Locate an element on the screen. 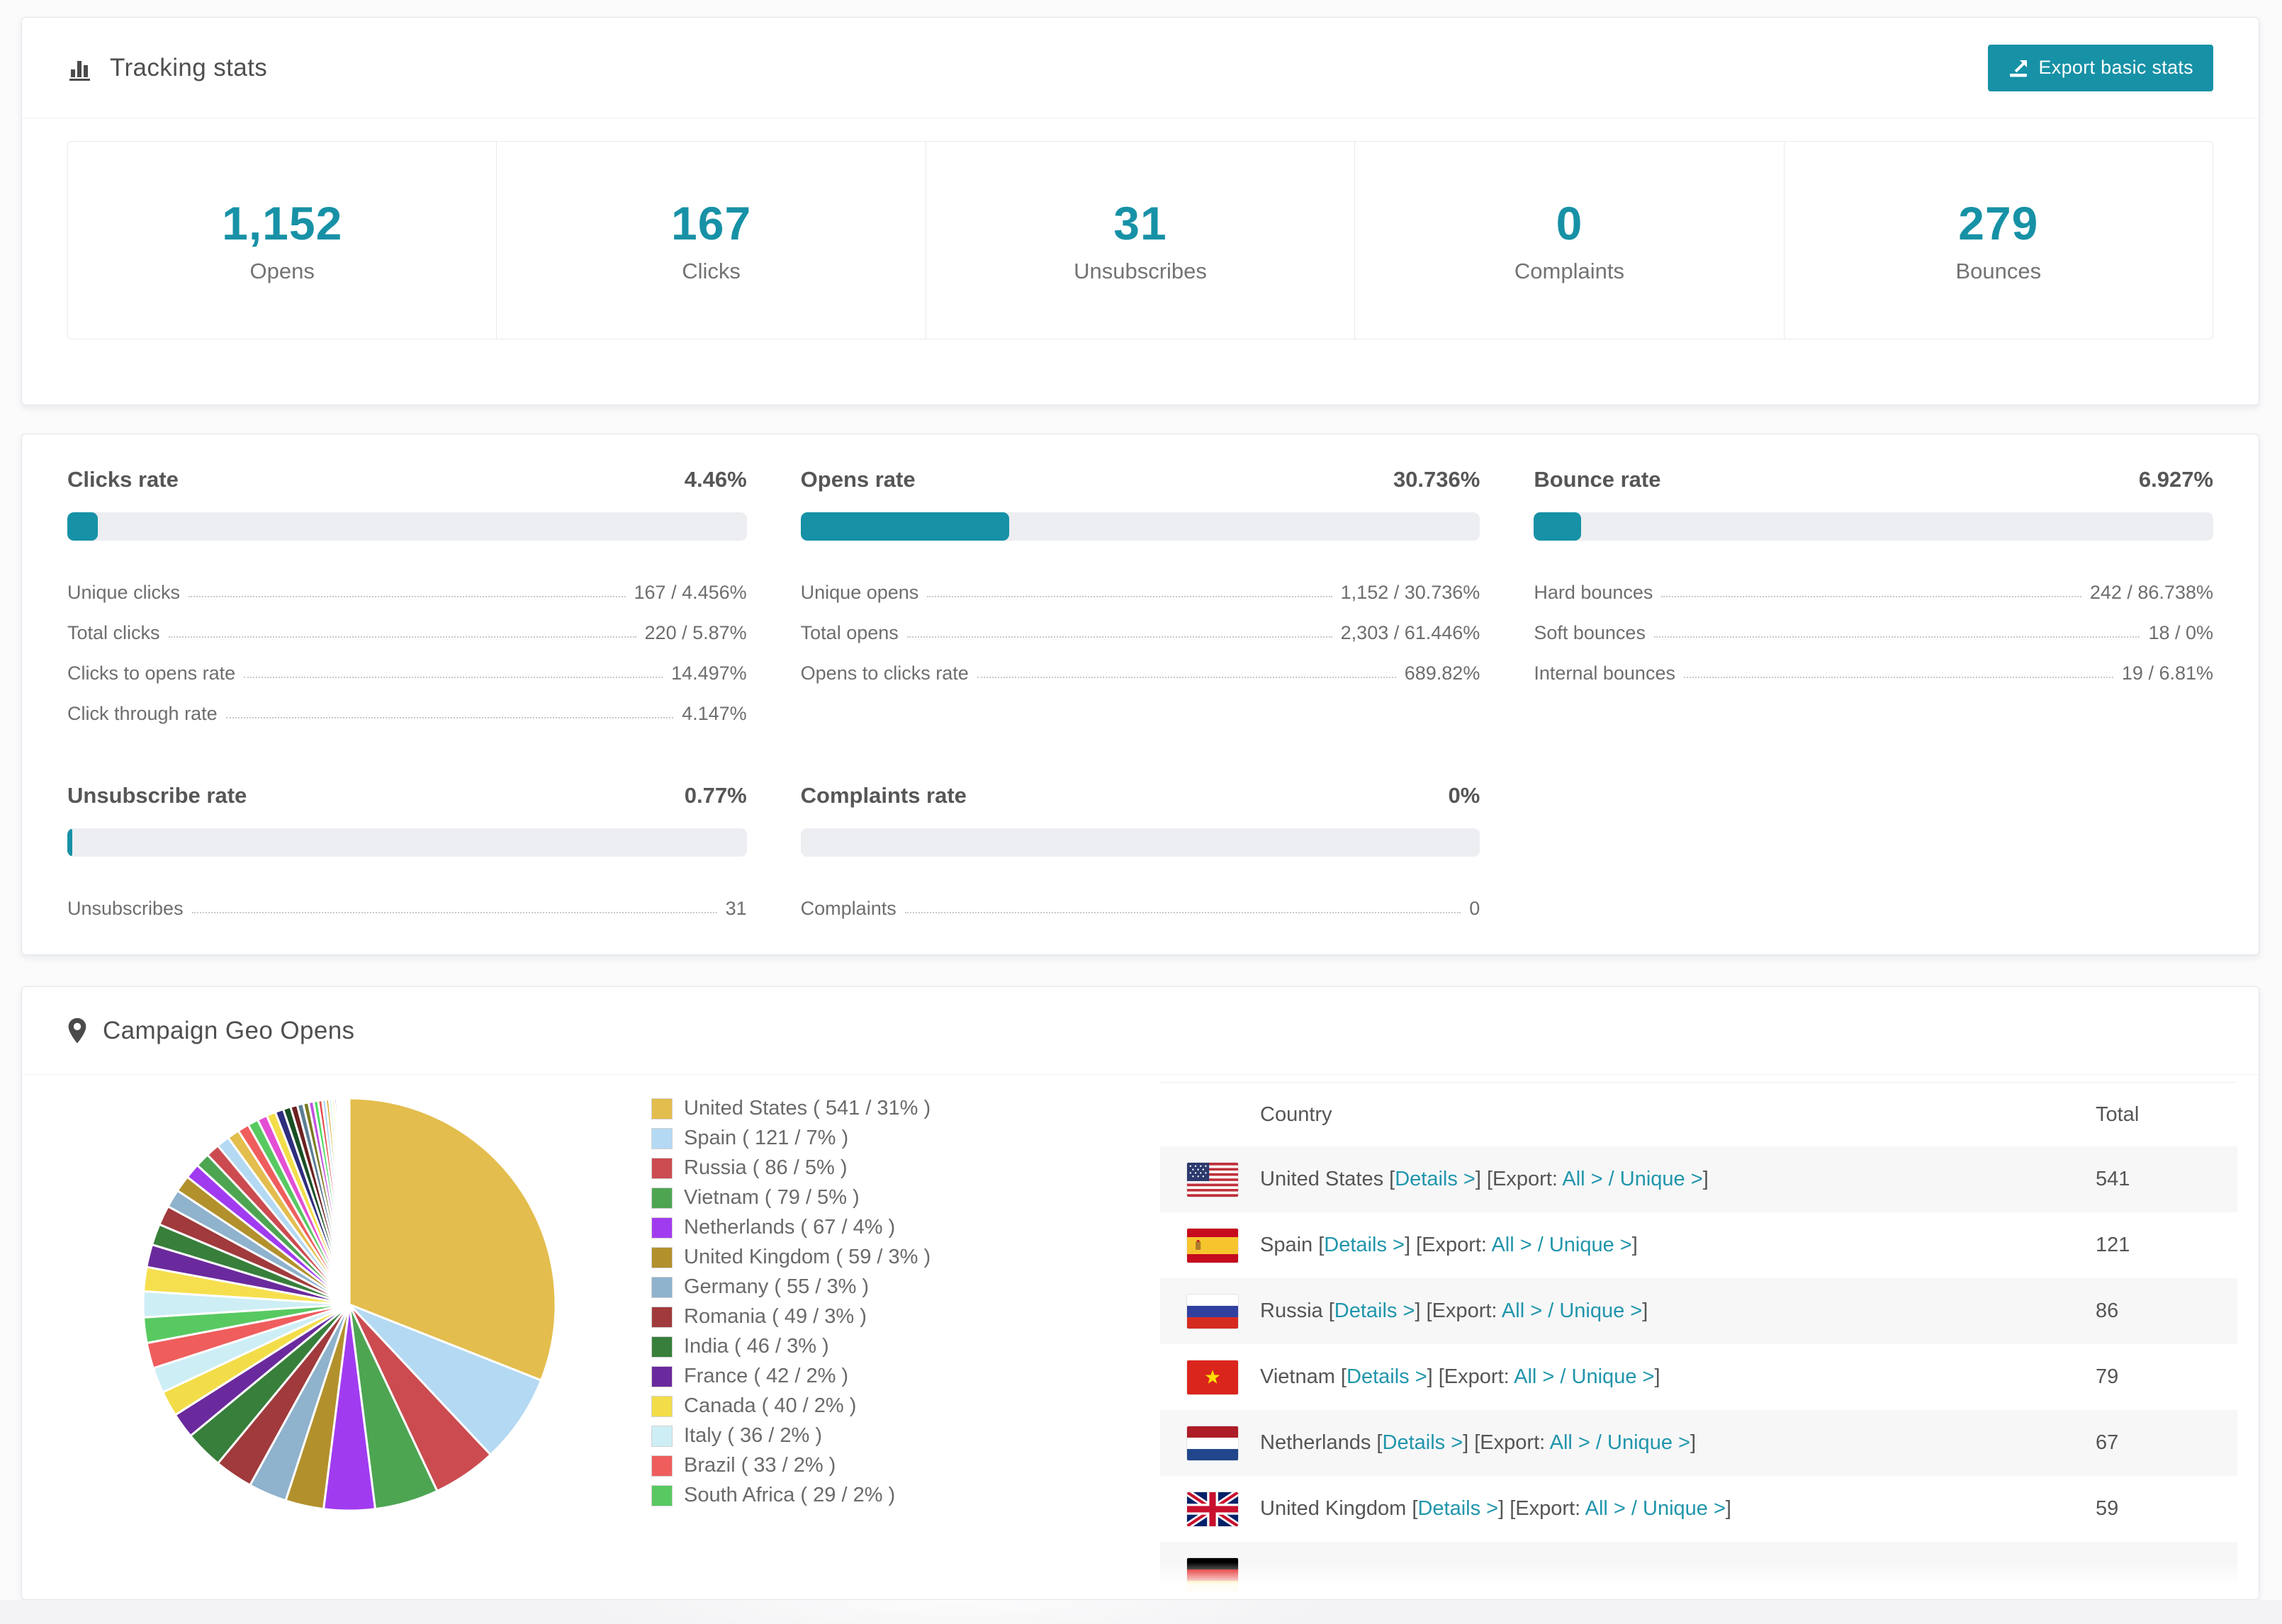  de-flag-icon is located at coordinates (1212, 1575).